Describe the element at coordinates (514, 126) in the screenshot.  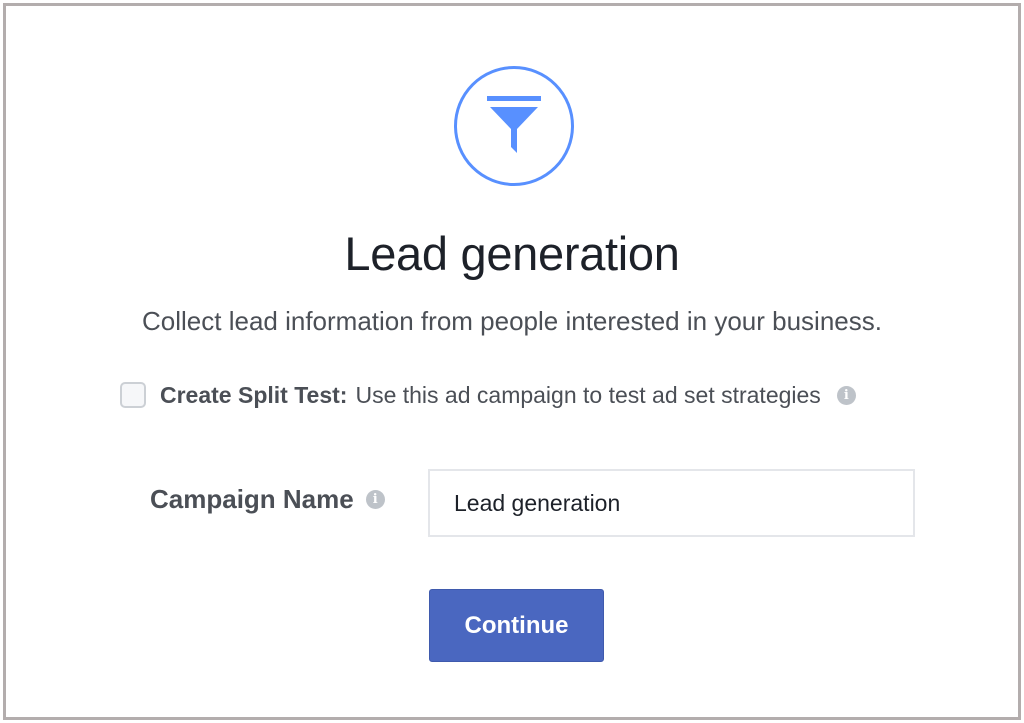
I see `funnel-icon` at that location.